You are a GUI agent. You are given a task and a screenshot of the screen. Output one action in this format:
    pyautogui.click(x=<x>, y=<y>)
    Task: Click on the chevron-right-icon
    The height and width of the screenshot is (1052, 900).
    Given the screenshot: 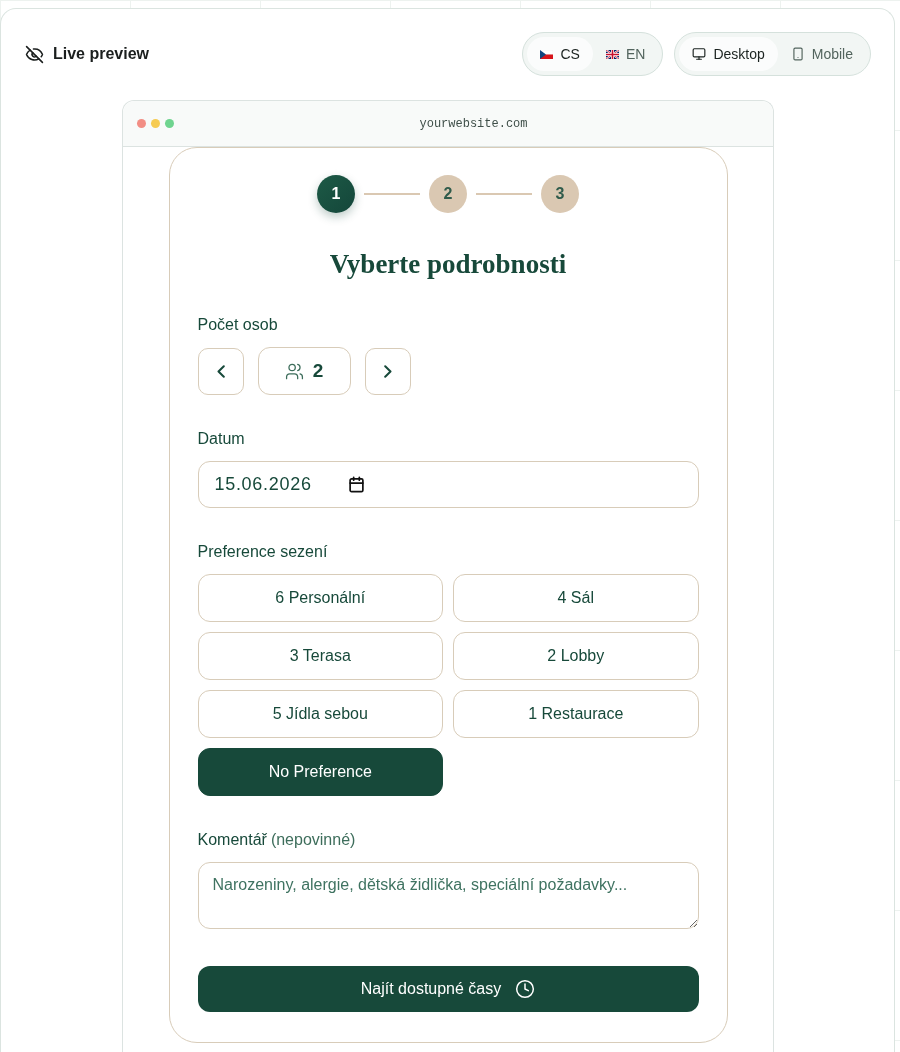 What is the action you would take?
    pyautogui.click(x=387, y=371)
    